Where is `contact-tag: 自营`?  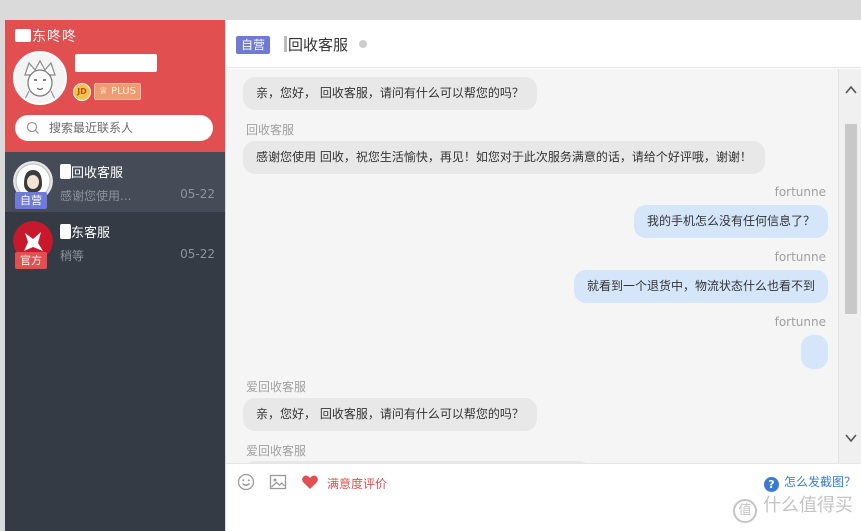
contact-tag: 自营 is located at coordinates (31, 200).